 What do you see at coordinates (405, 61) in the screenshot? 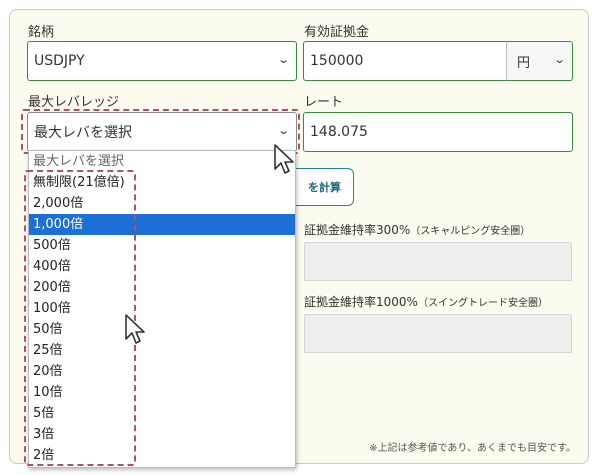
I see `margin-input: 150000` at bounding box center [405, 61].